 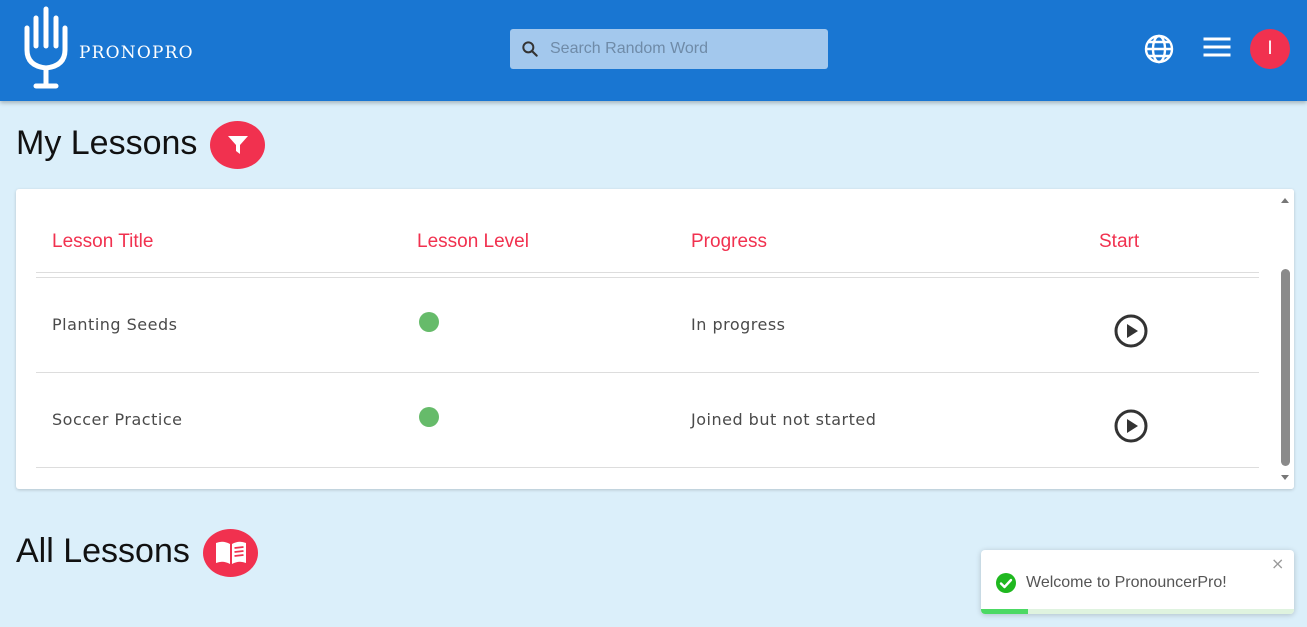 I want to click on menu-button, so click(x=1217, y=47).